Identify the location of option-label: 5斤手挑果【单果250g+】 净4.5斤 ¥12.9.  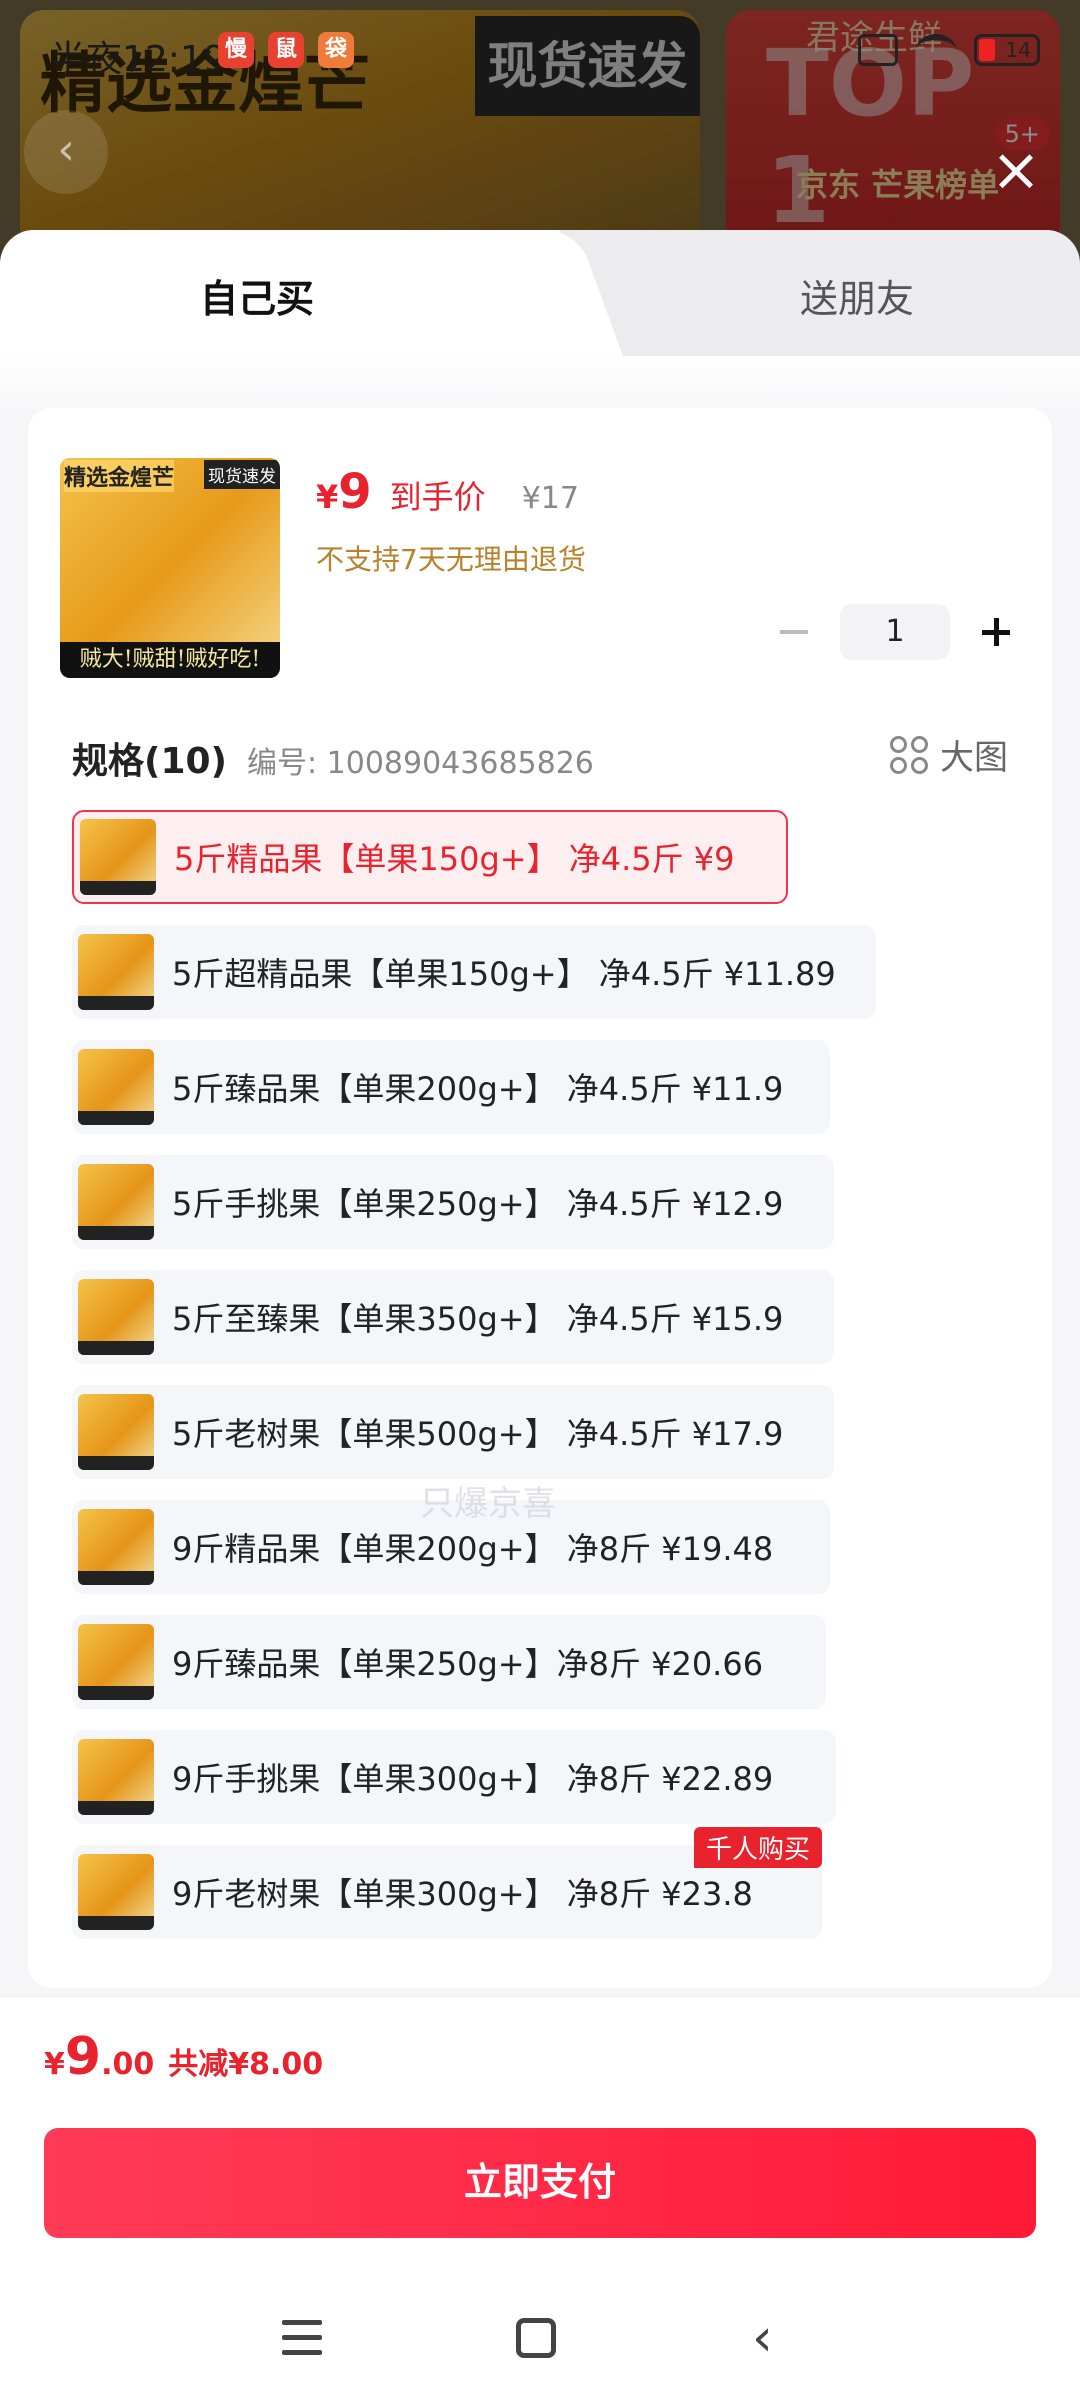
(478, 1204).